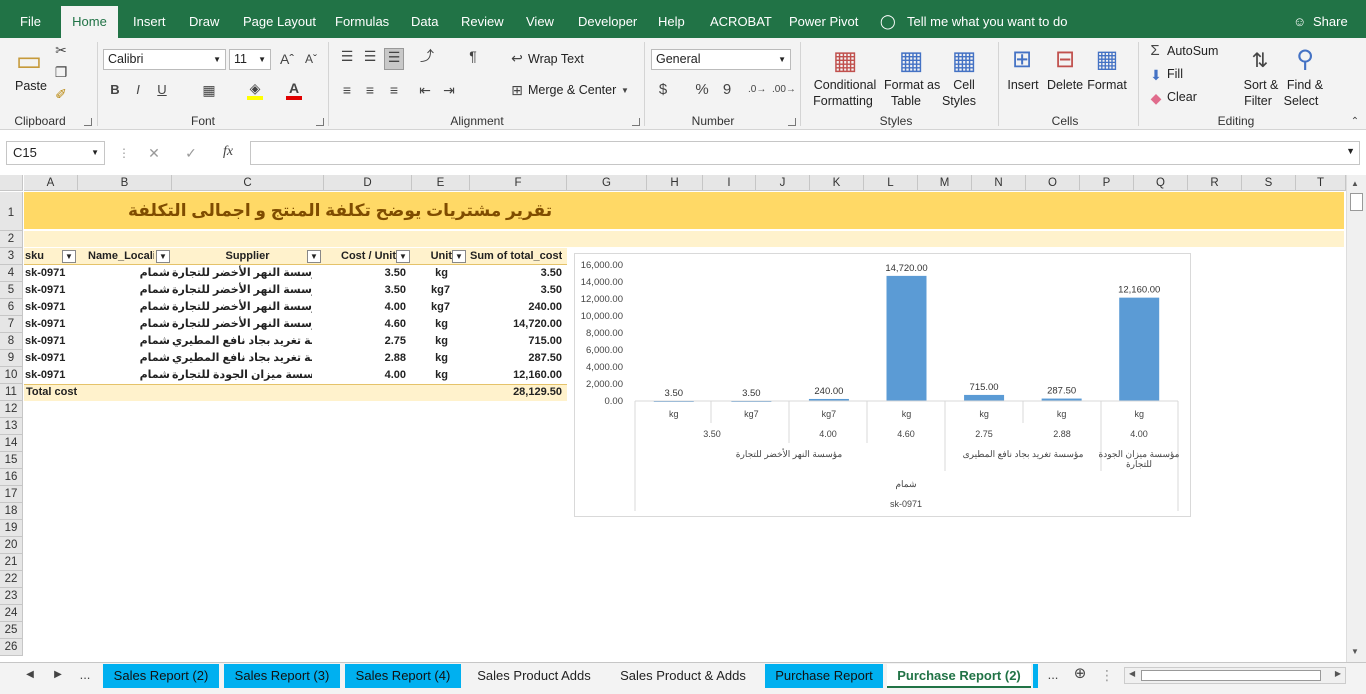 The width and height of the screenshot is (1366, 694). Describe the element at coordinates (162, 90) in the screenshot. I see `underline-button: U` at that location.